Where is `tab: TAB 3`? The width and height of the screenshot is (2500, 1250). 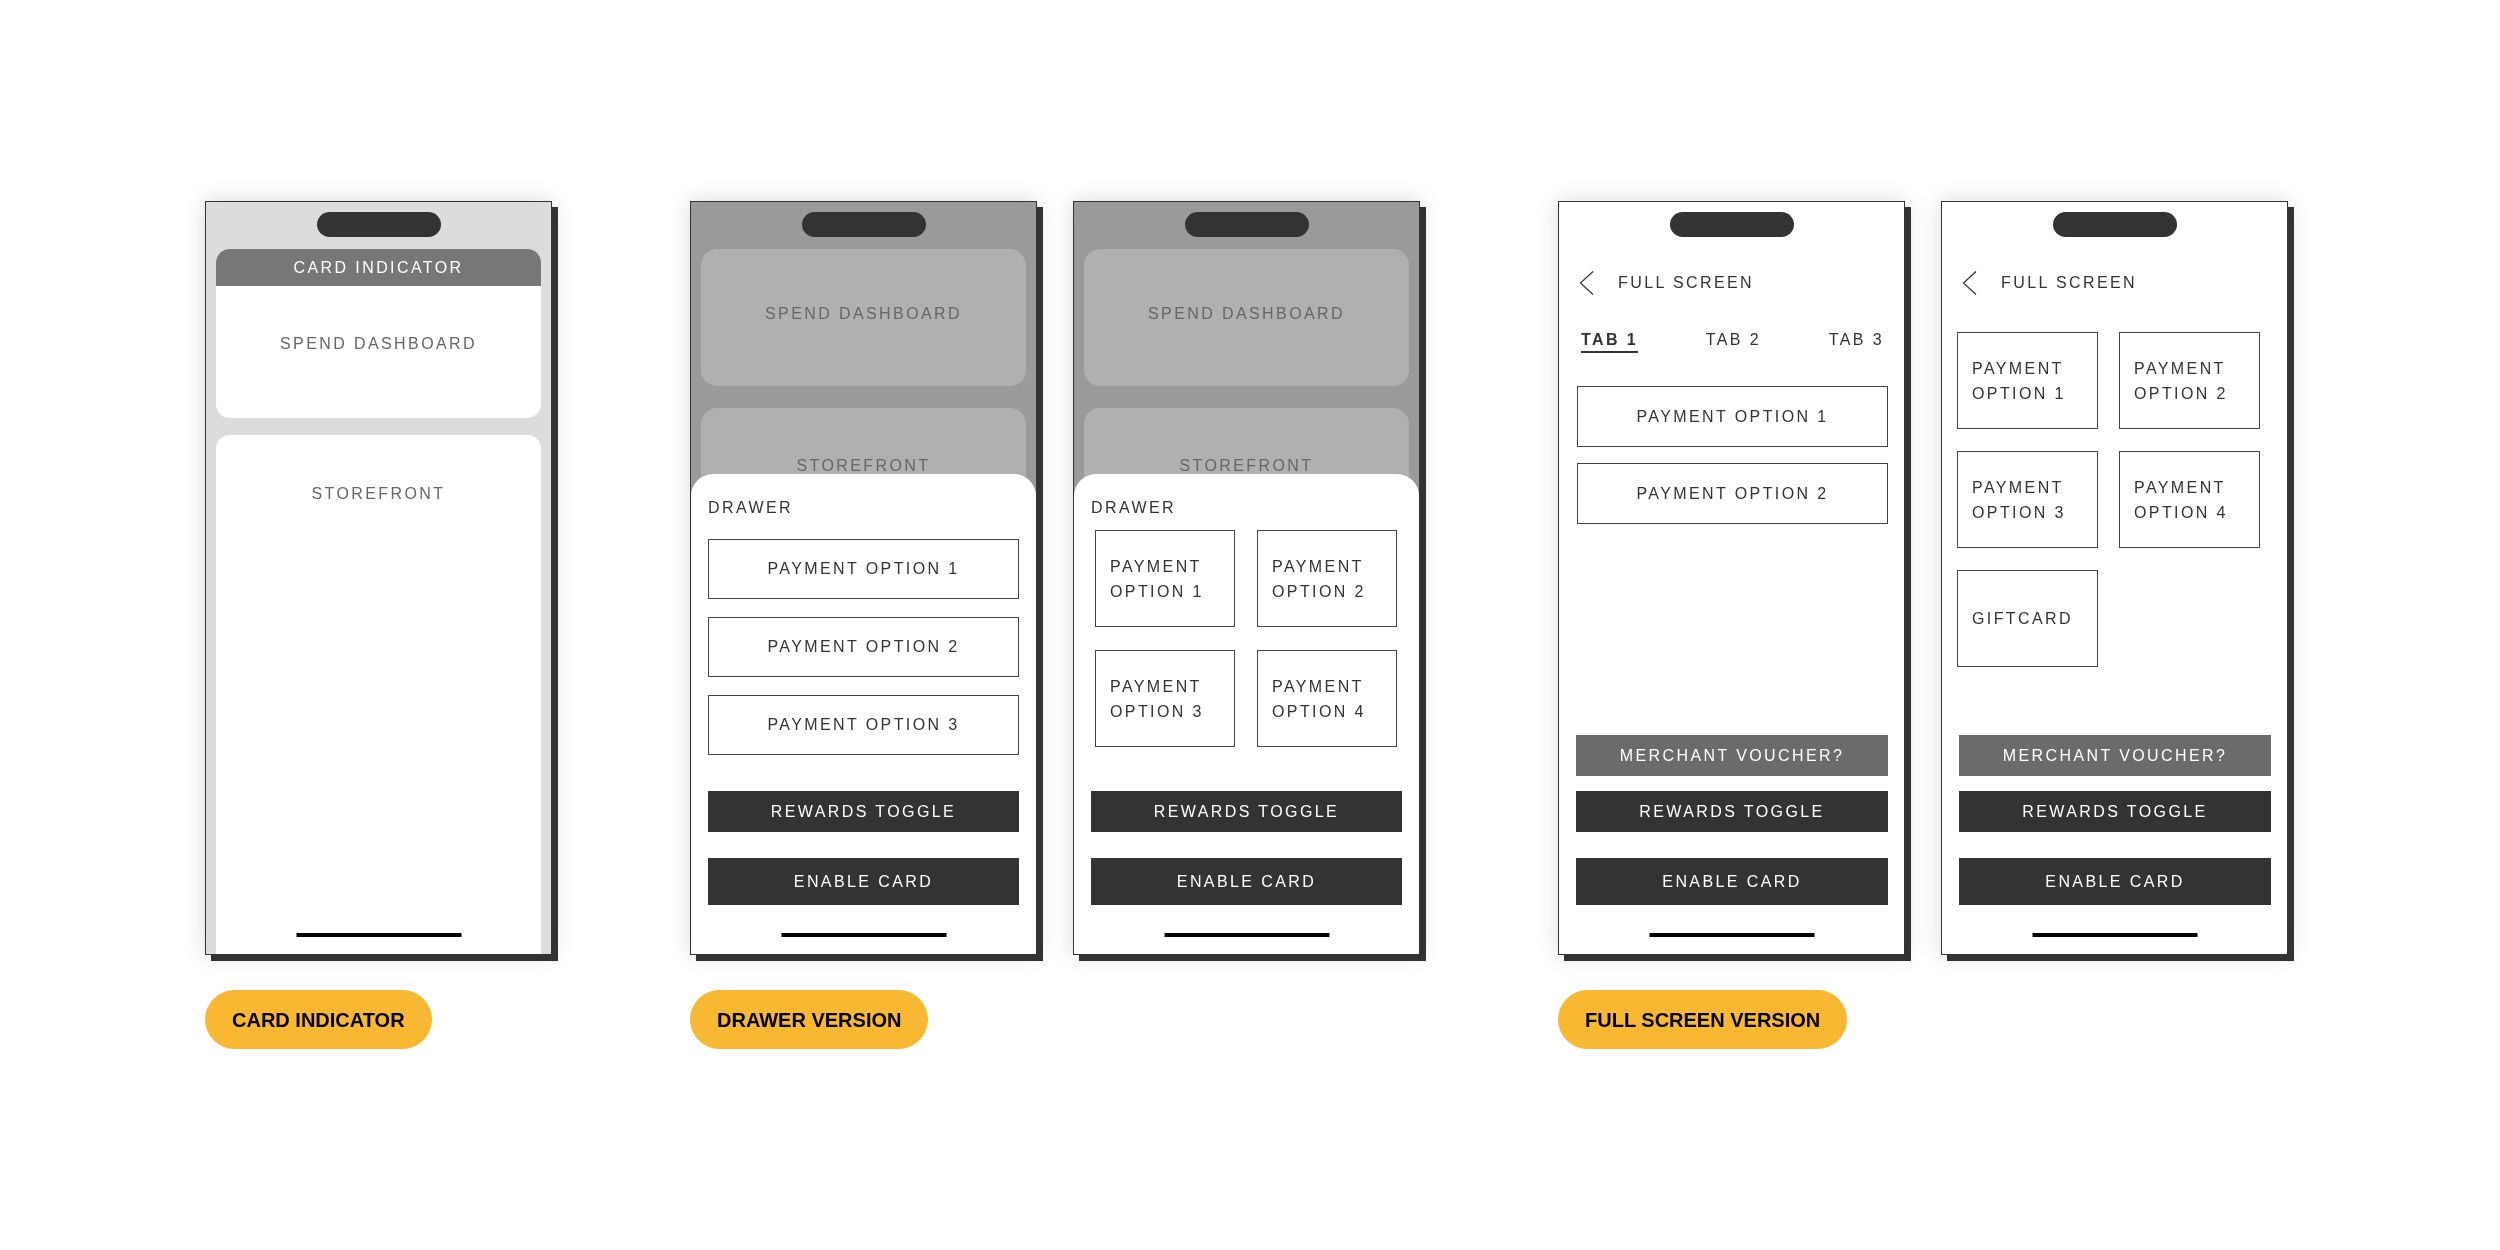 tab: TAB 3 is located at coordinates (1856, 341).